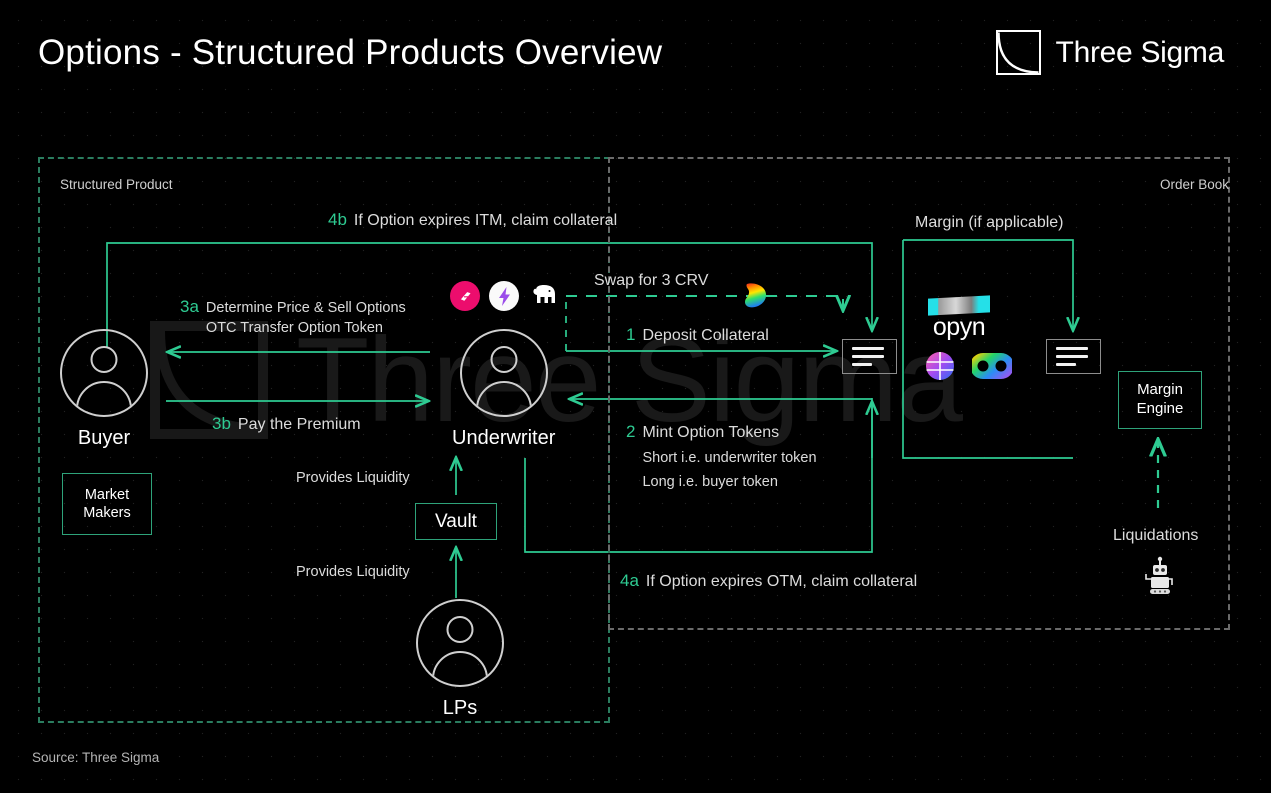 This screenshot has height=793, width=1271. Describe the element at coordinates (631, 334) in the screenshot. I see `step-1-number: 1` at that location.